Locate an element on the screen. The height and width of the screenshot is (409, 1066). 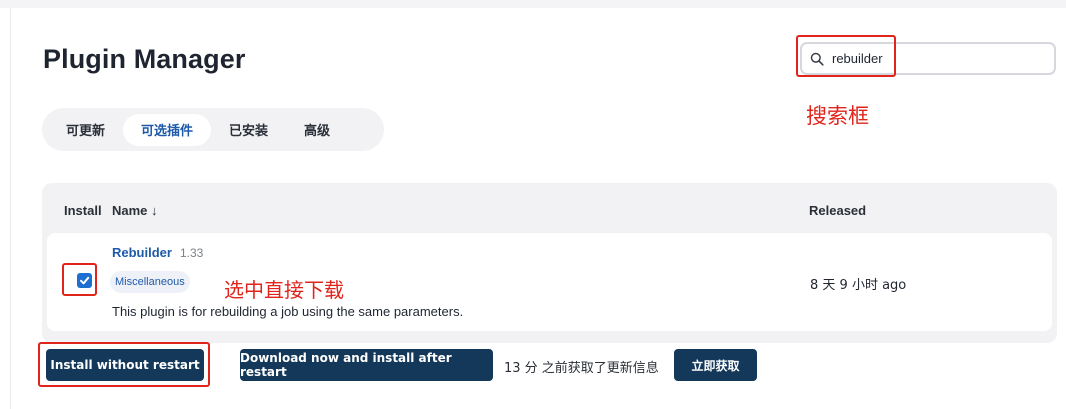
tab-available: 可选插件 is located at coordinates (167, 129).